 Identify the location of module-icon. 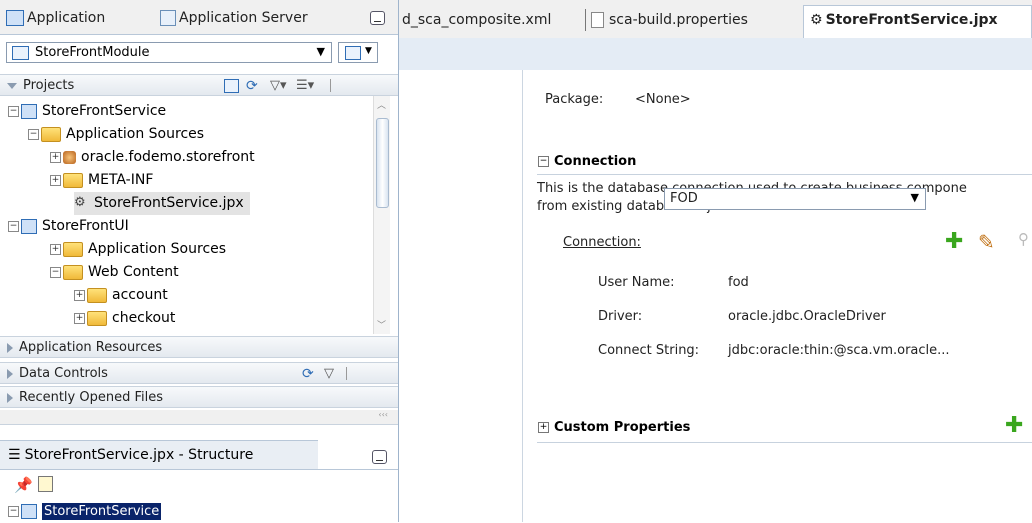
(20, 53).